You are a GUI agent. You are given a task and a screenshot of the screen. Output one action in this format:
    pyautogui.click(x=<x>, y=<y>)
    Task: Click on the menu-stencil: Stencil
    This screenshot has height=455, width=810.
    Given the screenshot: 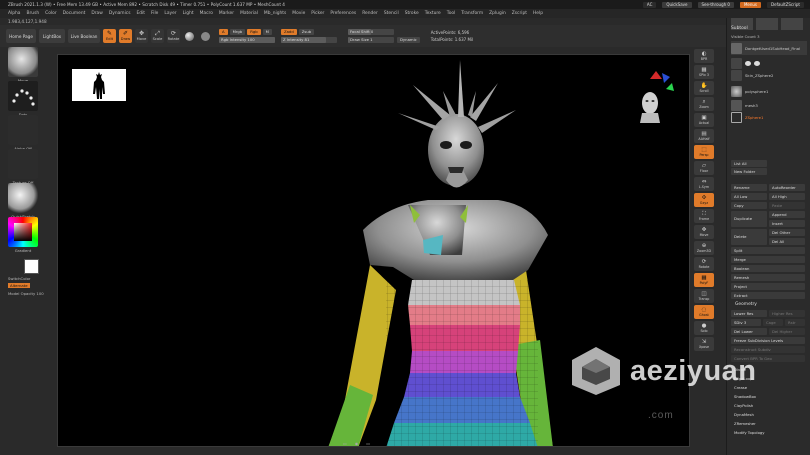 What is the action you would take?
    pyautogui.click(x=391, y=13)
    